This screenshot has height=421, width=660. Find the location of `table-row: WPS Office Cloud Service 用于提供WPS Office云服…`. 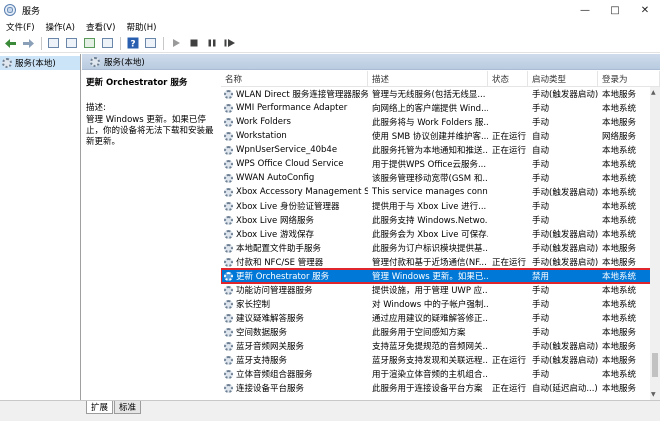

table-row: WPS Office Cloud Service 用于提供WPS Office云服… is located at coordinates (440, 164).